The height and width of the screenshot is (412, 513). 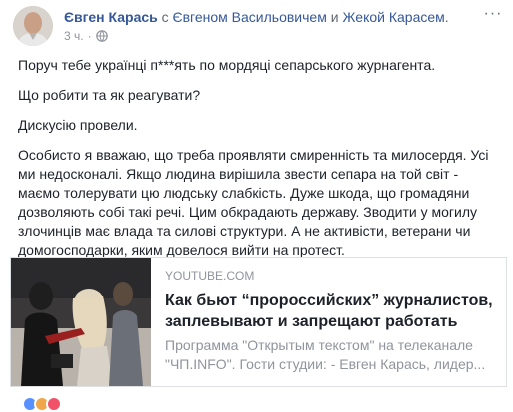 What do you see at coordinates (446, 17) in the screenshot?
I see `header-period: .` at bounding box center [446, 17].